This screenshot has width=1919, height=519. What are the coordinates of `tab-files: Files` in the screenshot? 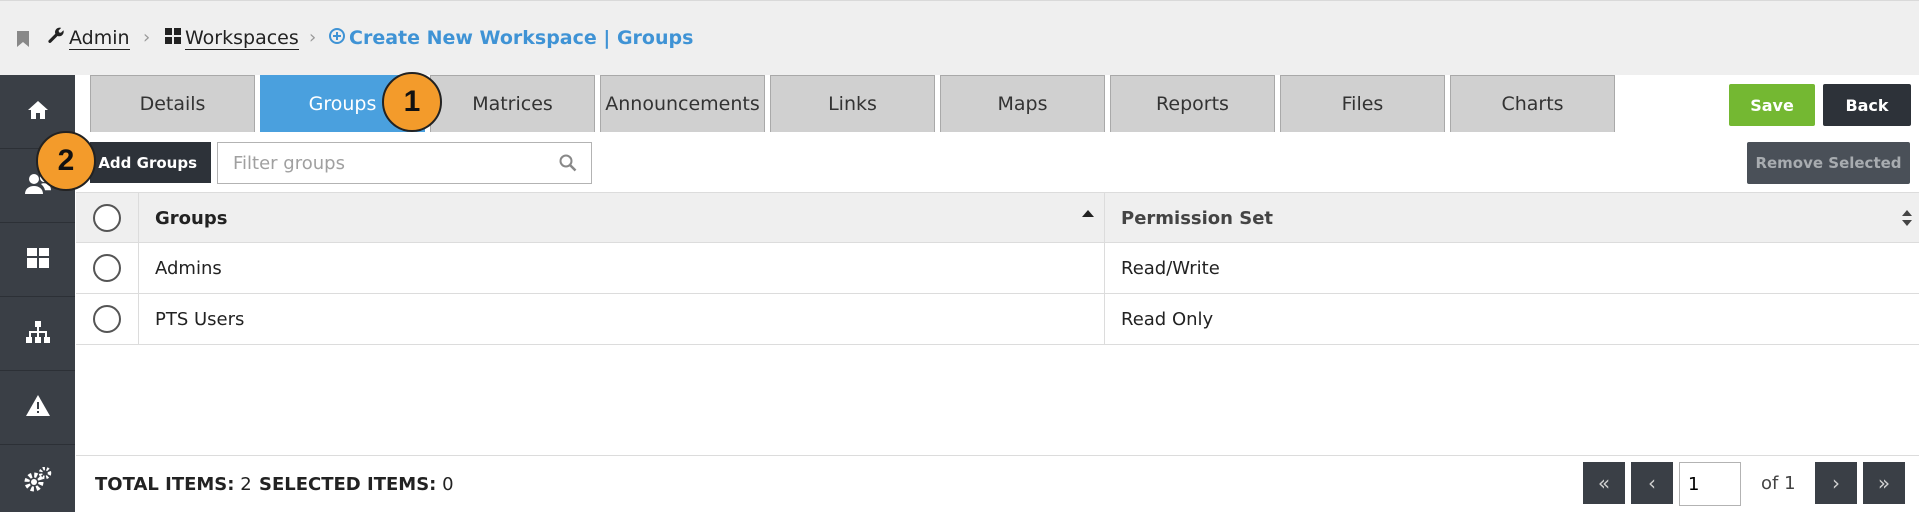 It's located at (1362, 103).